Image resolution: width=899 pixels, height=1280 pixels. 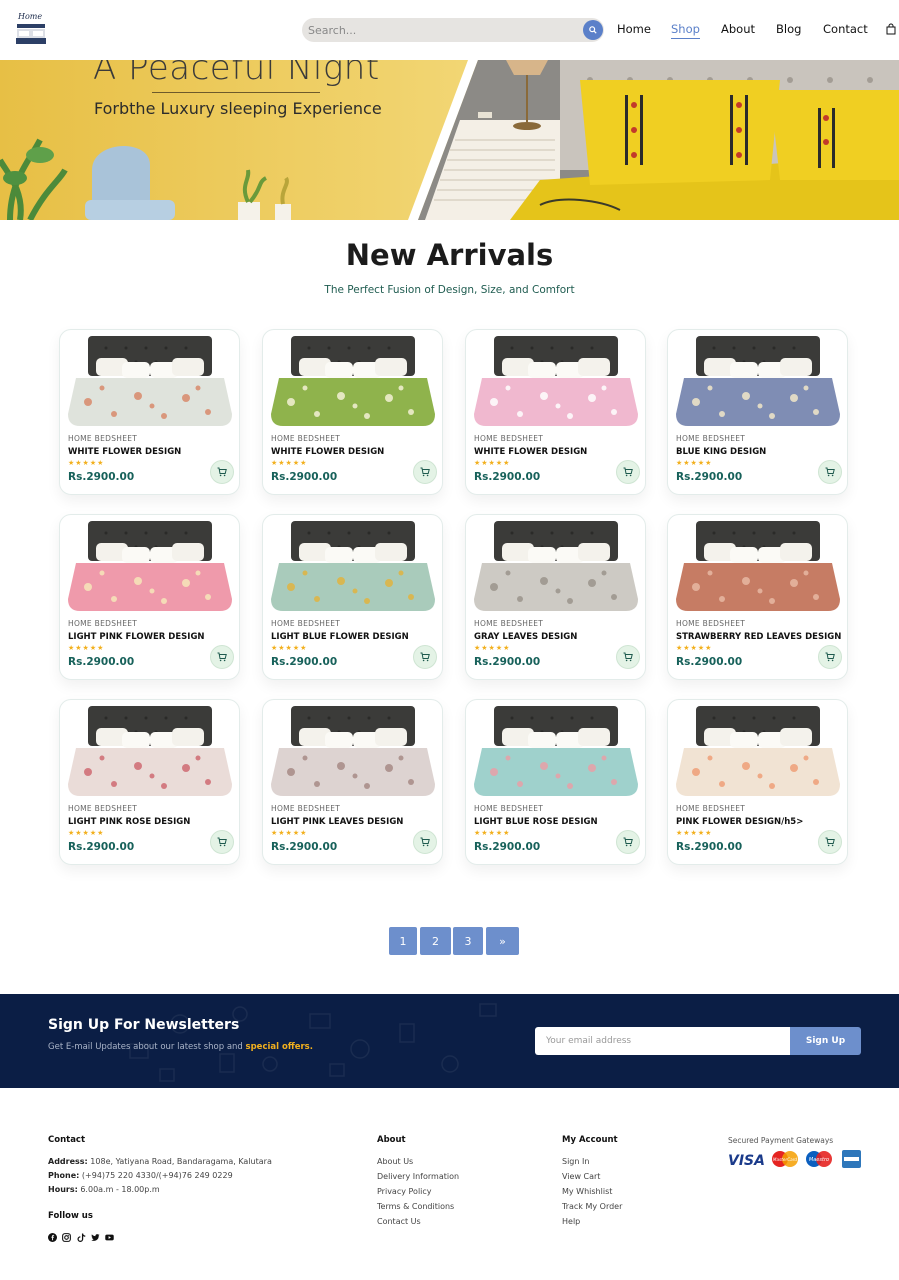 What do you see at coordinates (340, 637) in the screenshot?
I see `product-name: LIGHT BLUE FLOWER DESIGN` at bounding box center [340, 637].